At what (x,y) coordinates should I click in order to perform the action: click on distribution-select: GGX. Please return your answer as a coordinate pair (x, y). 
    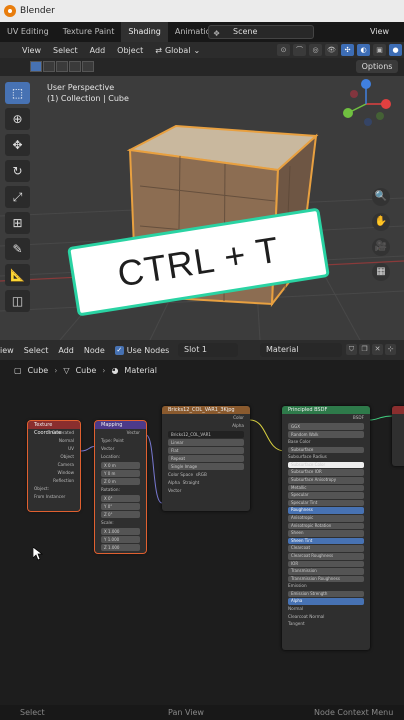
    Looking at the image, I should click on (326, 426).